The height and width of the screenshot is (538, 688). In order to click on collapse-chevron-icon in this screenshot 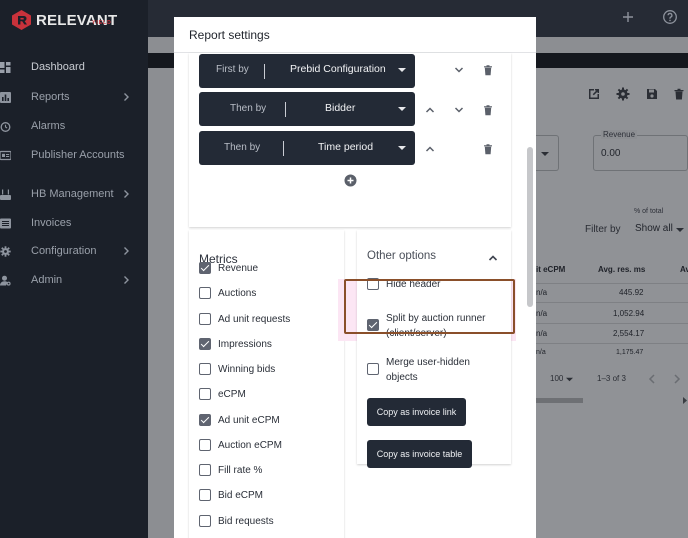, I will do `click(493, 258)`.